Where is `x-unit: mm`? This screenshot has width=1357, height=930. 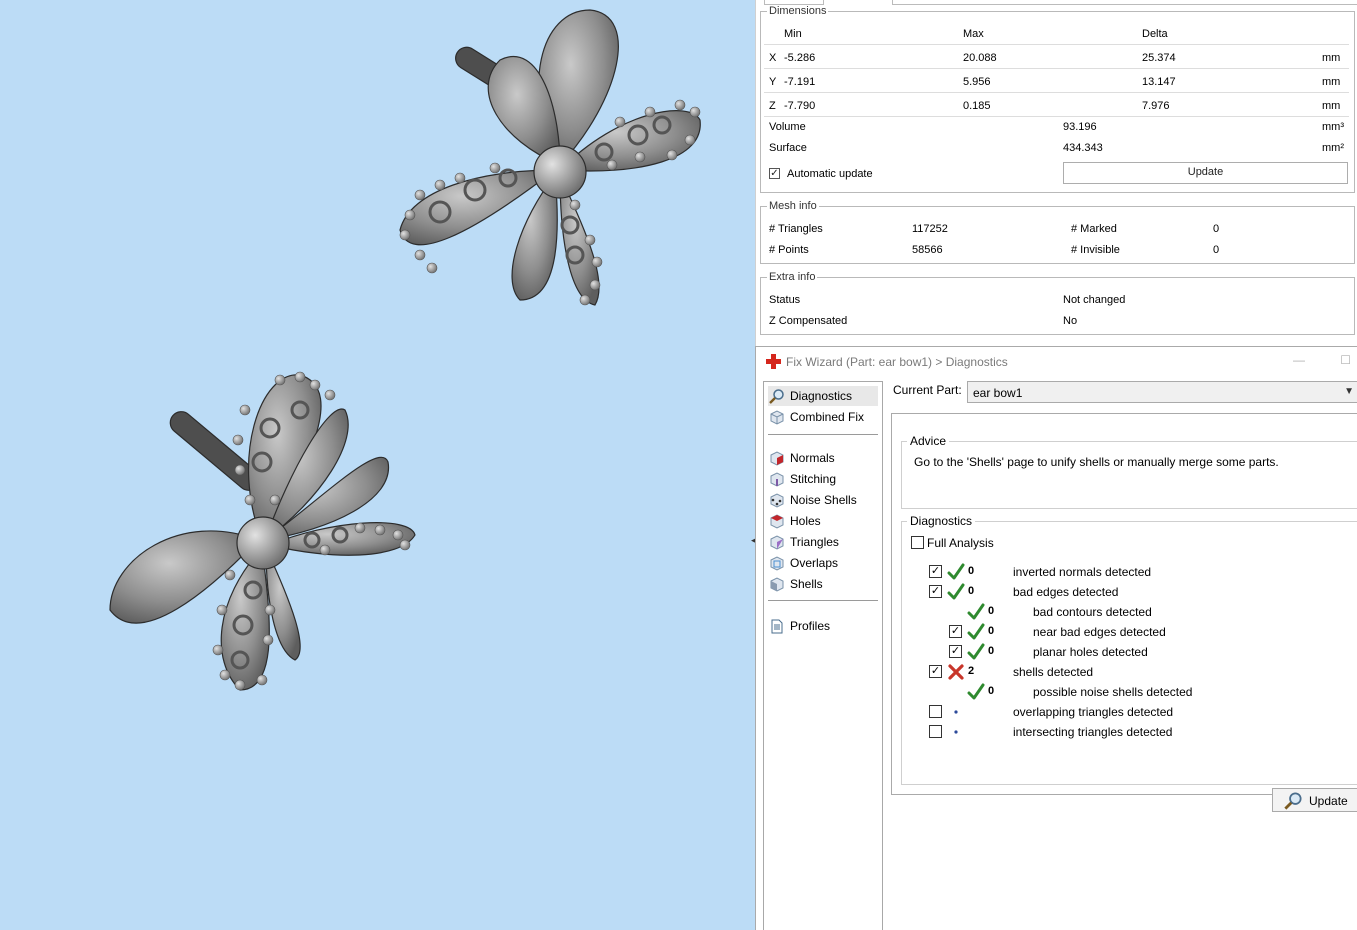
x-unit: mm is located at coordinates (1331, 58).